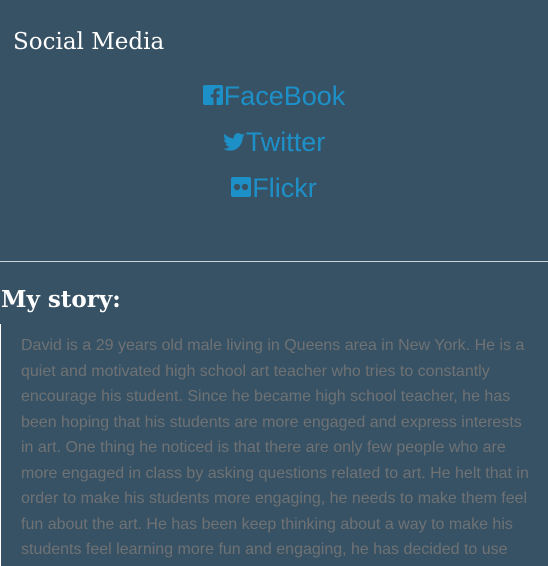  I want to click on my-story-heading: My story:, so click(61, 299).